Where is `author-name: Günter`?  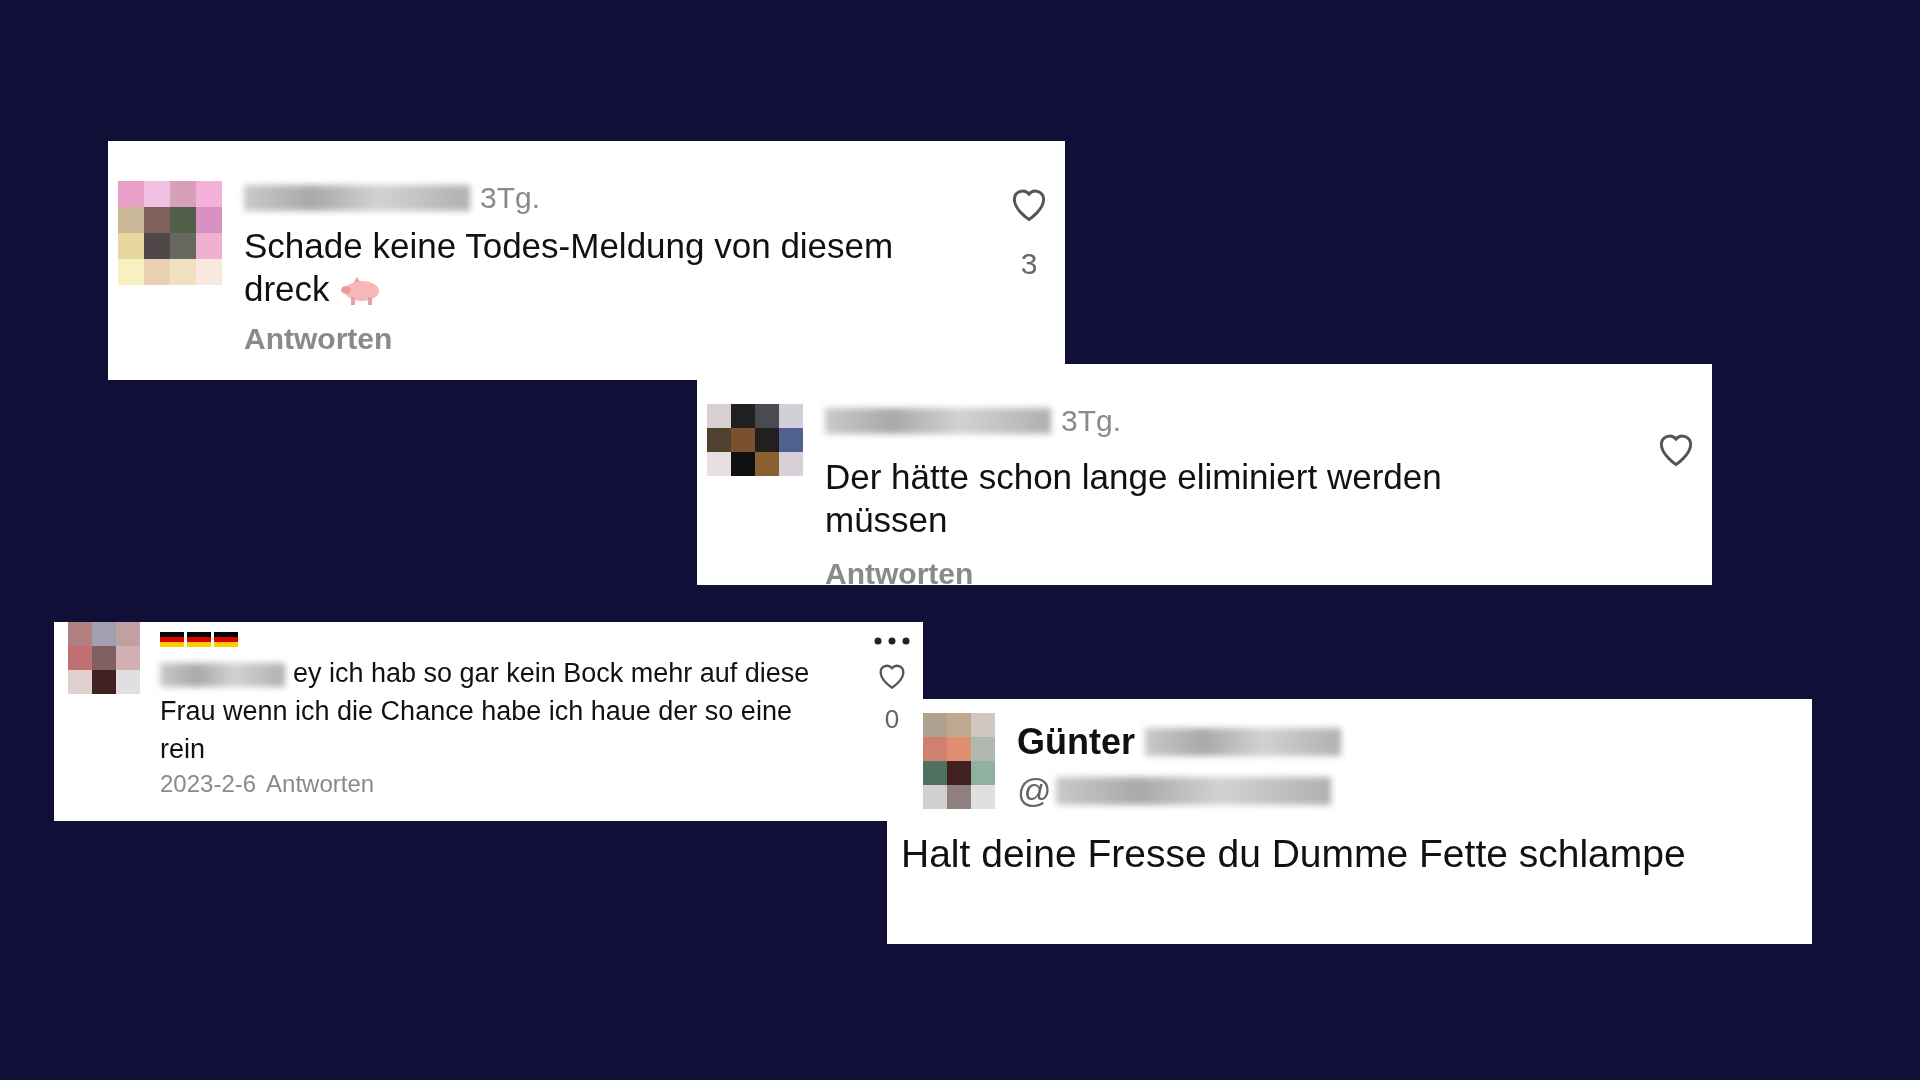
author-name: Günter is located at coordinates (1076, 742).